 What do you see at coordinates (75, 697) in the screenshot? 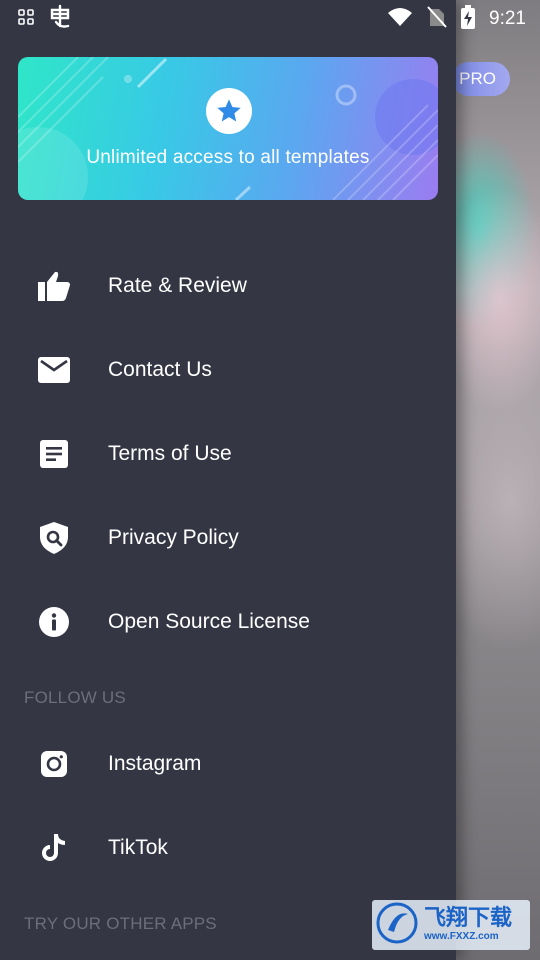
I see `section-header-follow-us: FOLLOW US` at bounding box center [75, 697].